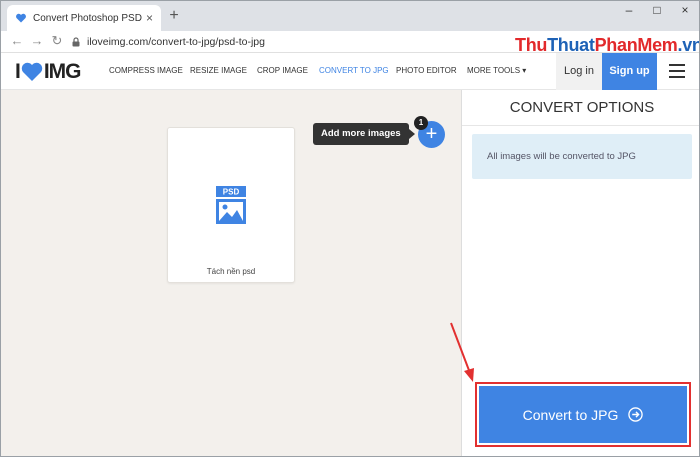 The height and width of the screenshot is (457, 700). I want to click on info-message: All images will be converted to JPG, so click(582, 156).